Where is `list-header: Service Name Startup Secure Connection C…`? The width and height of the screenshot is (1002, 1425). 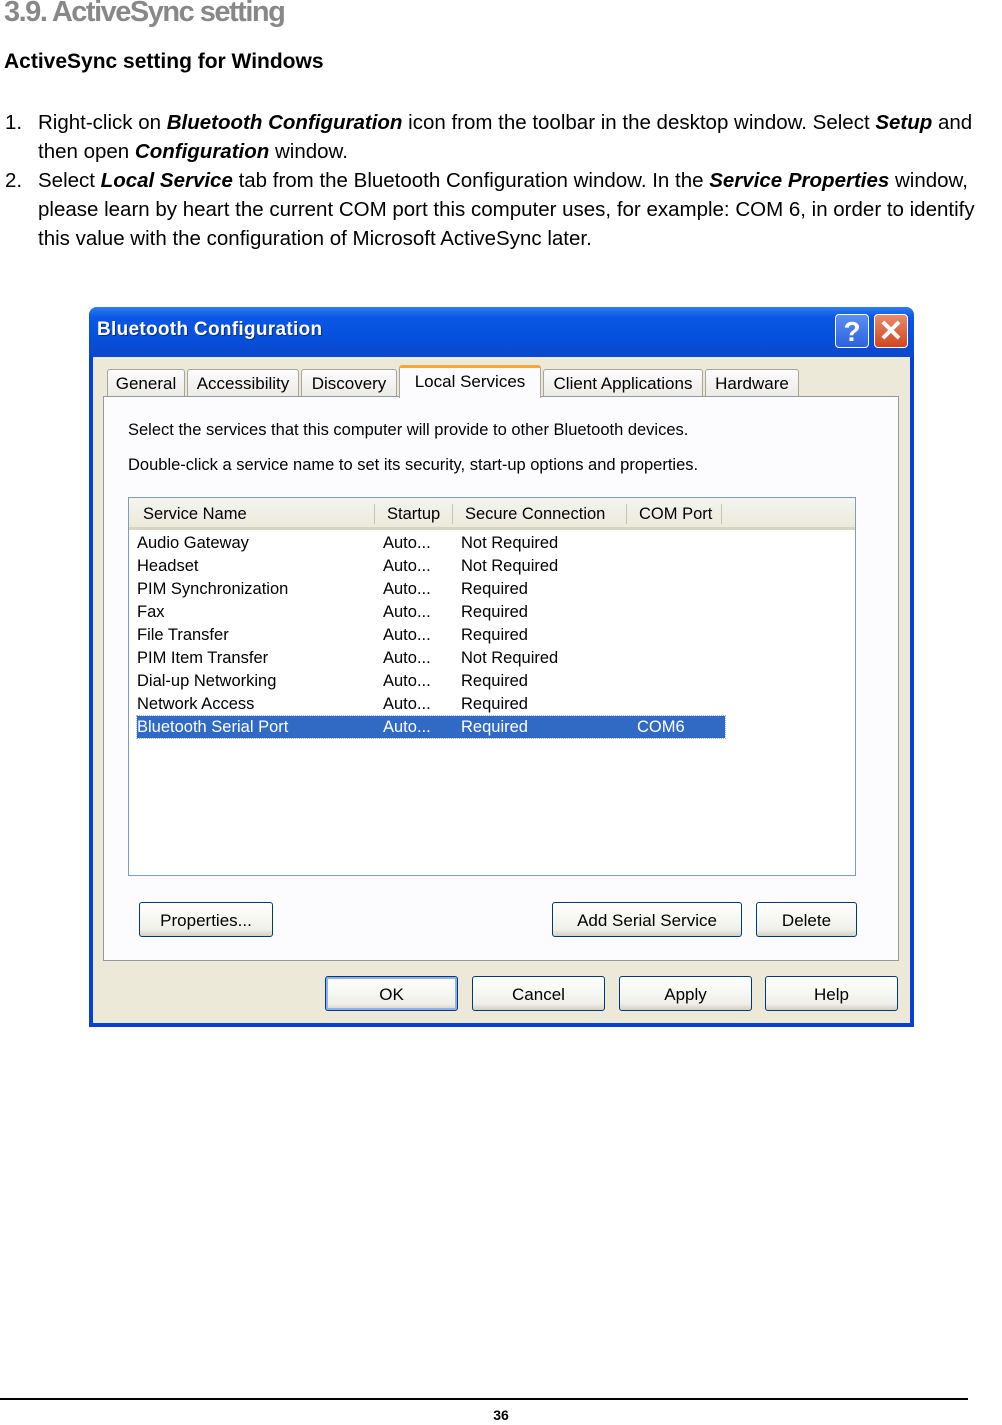
list-header: Service Name Startup Secure Connection C… is located at coordinates (492, 514).